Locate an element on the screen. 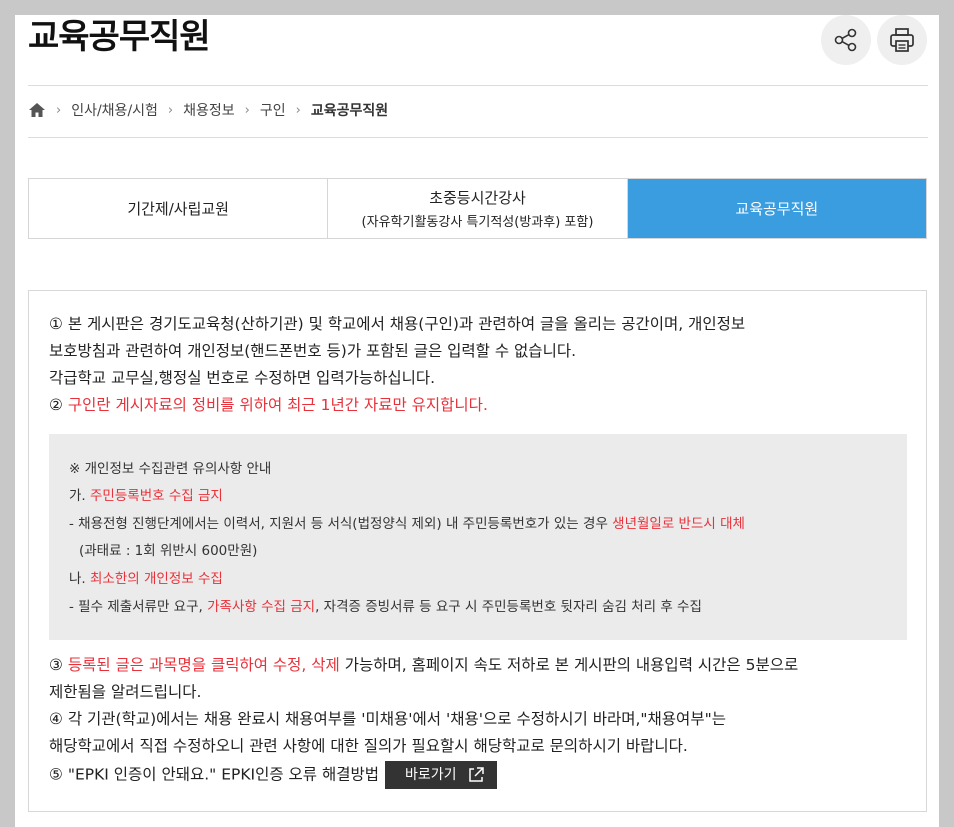 The image size is (954, 827). breadcrumb-item-job-offer: 구인 is located at coordinates (273, 110).